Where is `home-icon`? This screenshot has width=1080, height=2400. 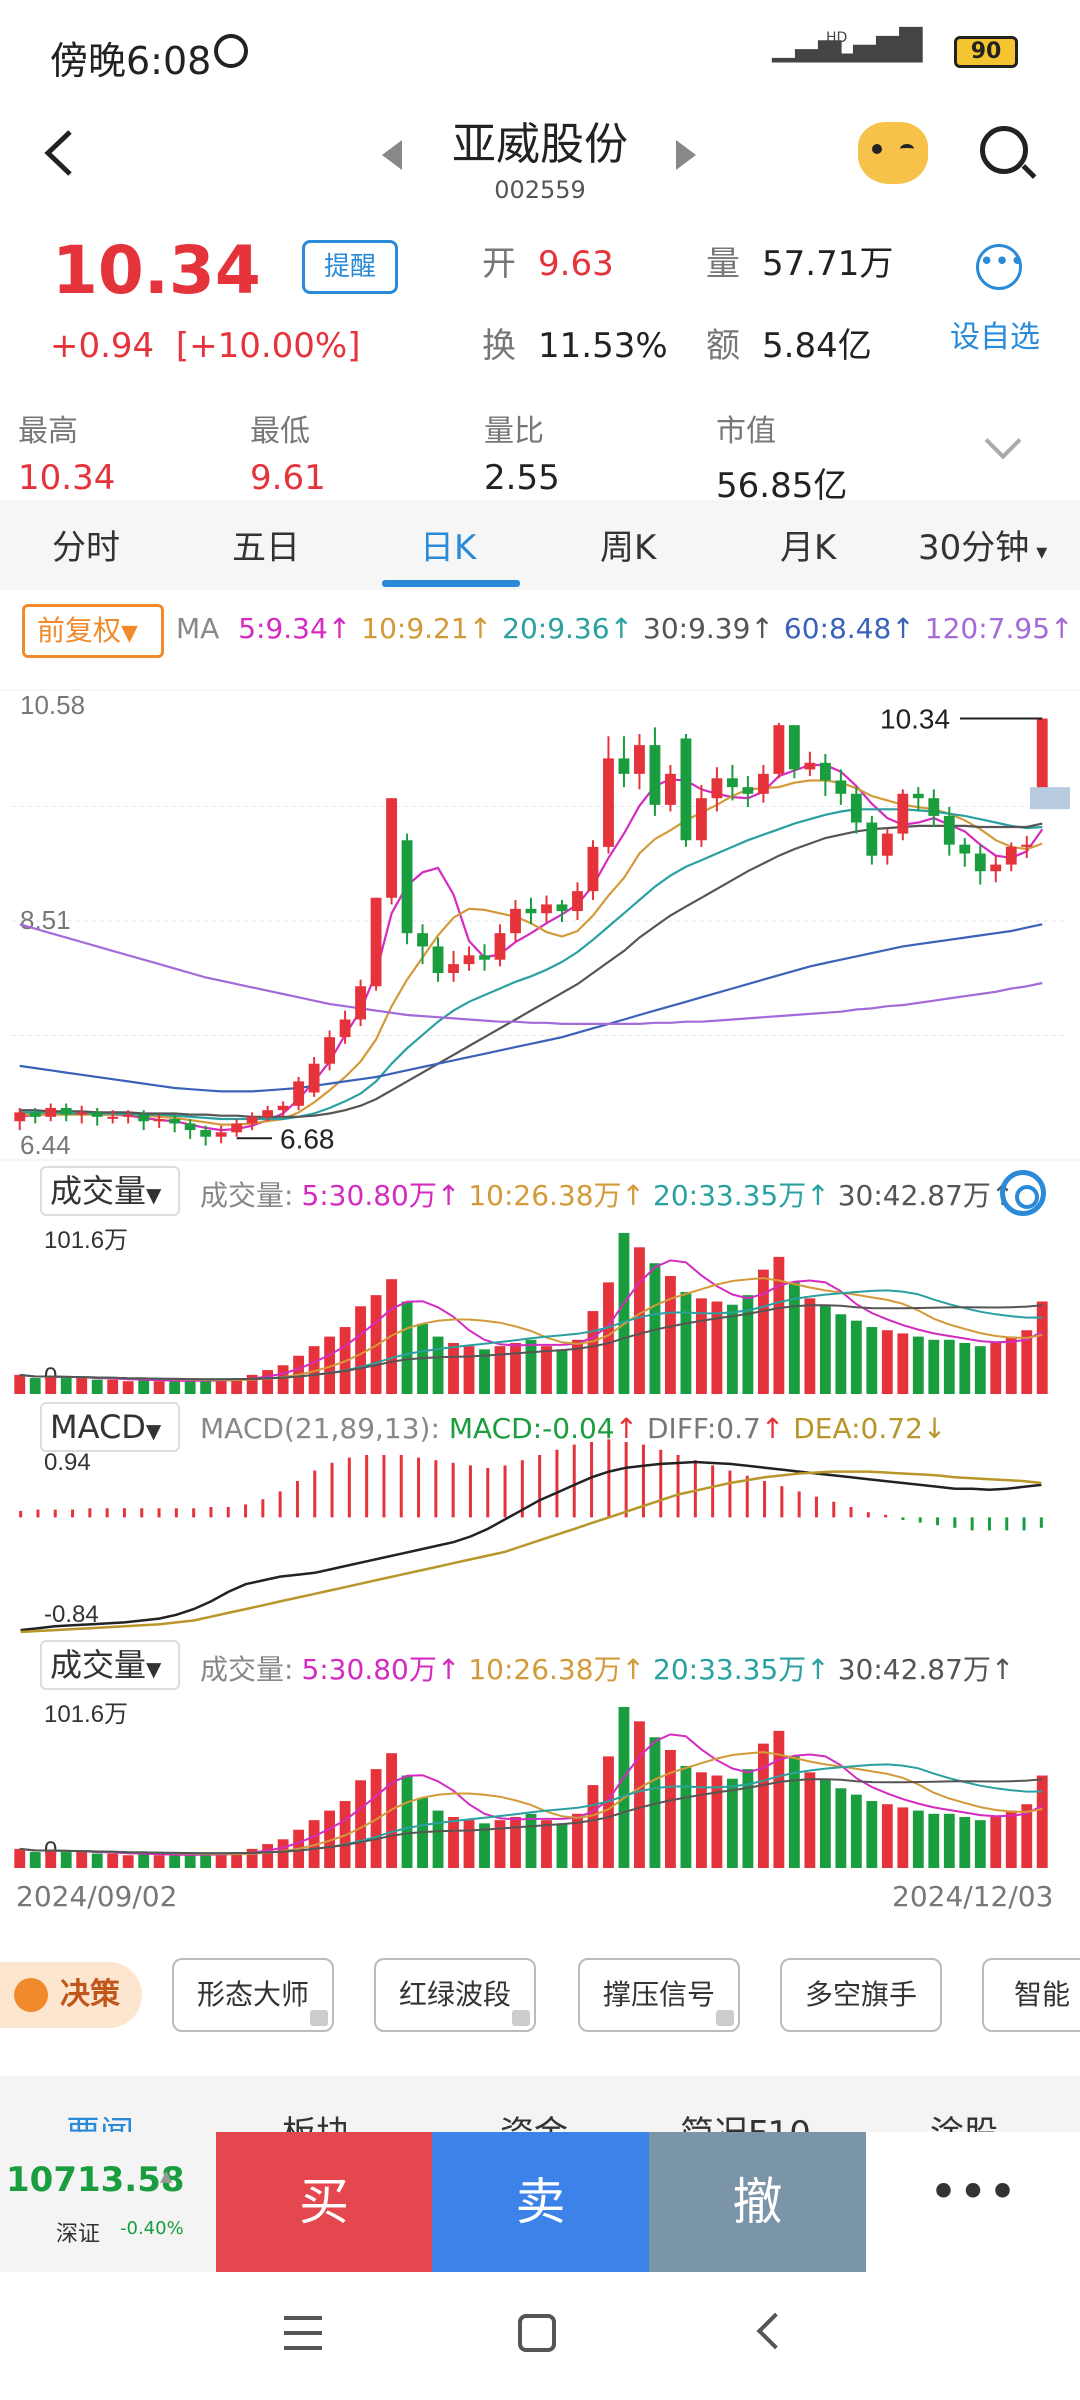
home-icon is located at coordinates (537, 2333).